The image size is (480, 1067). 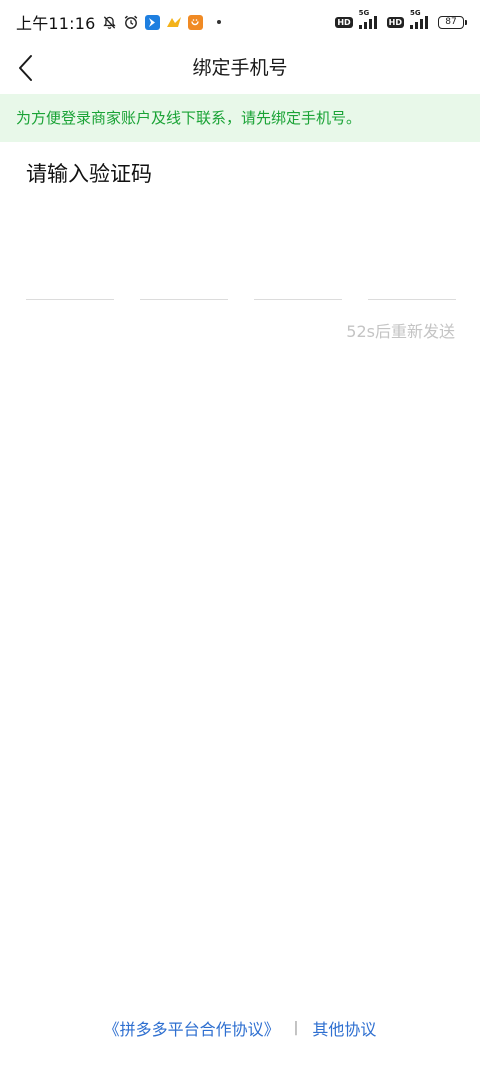 What do you see at coordinates (240, 118) in the screenshot?
I see `notice-banner: 为方便登录商家账户及线下联系，请先绑定手机号。` at bounding box center [240, 118].